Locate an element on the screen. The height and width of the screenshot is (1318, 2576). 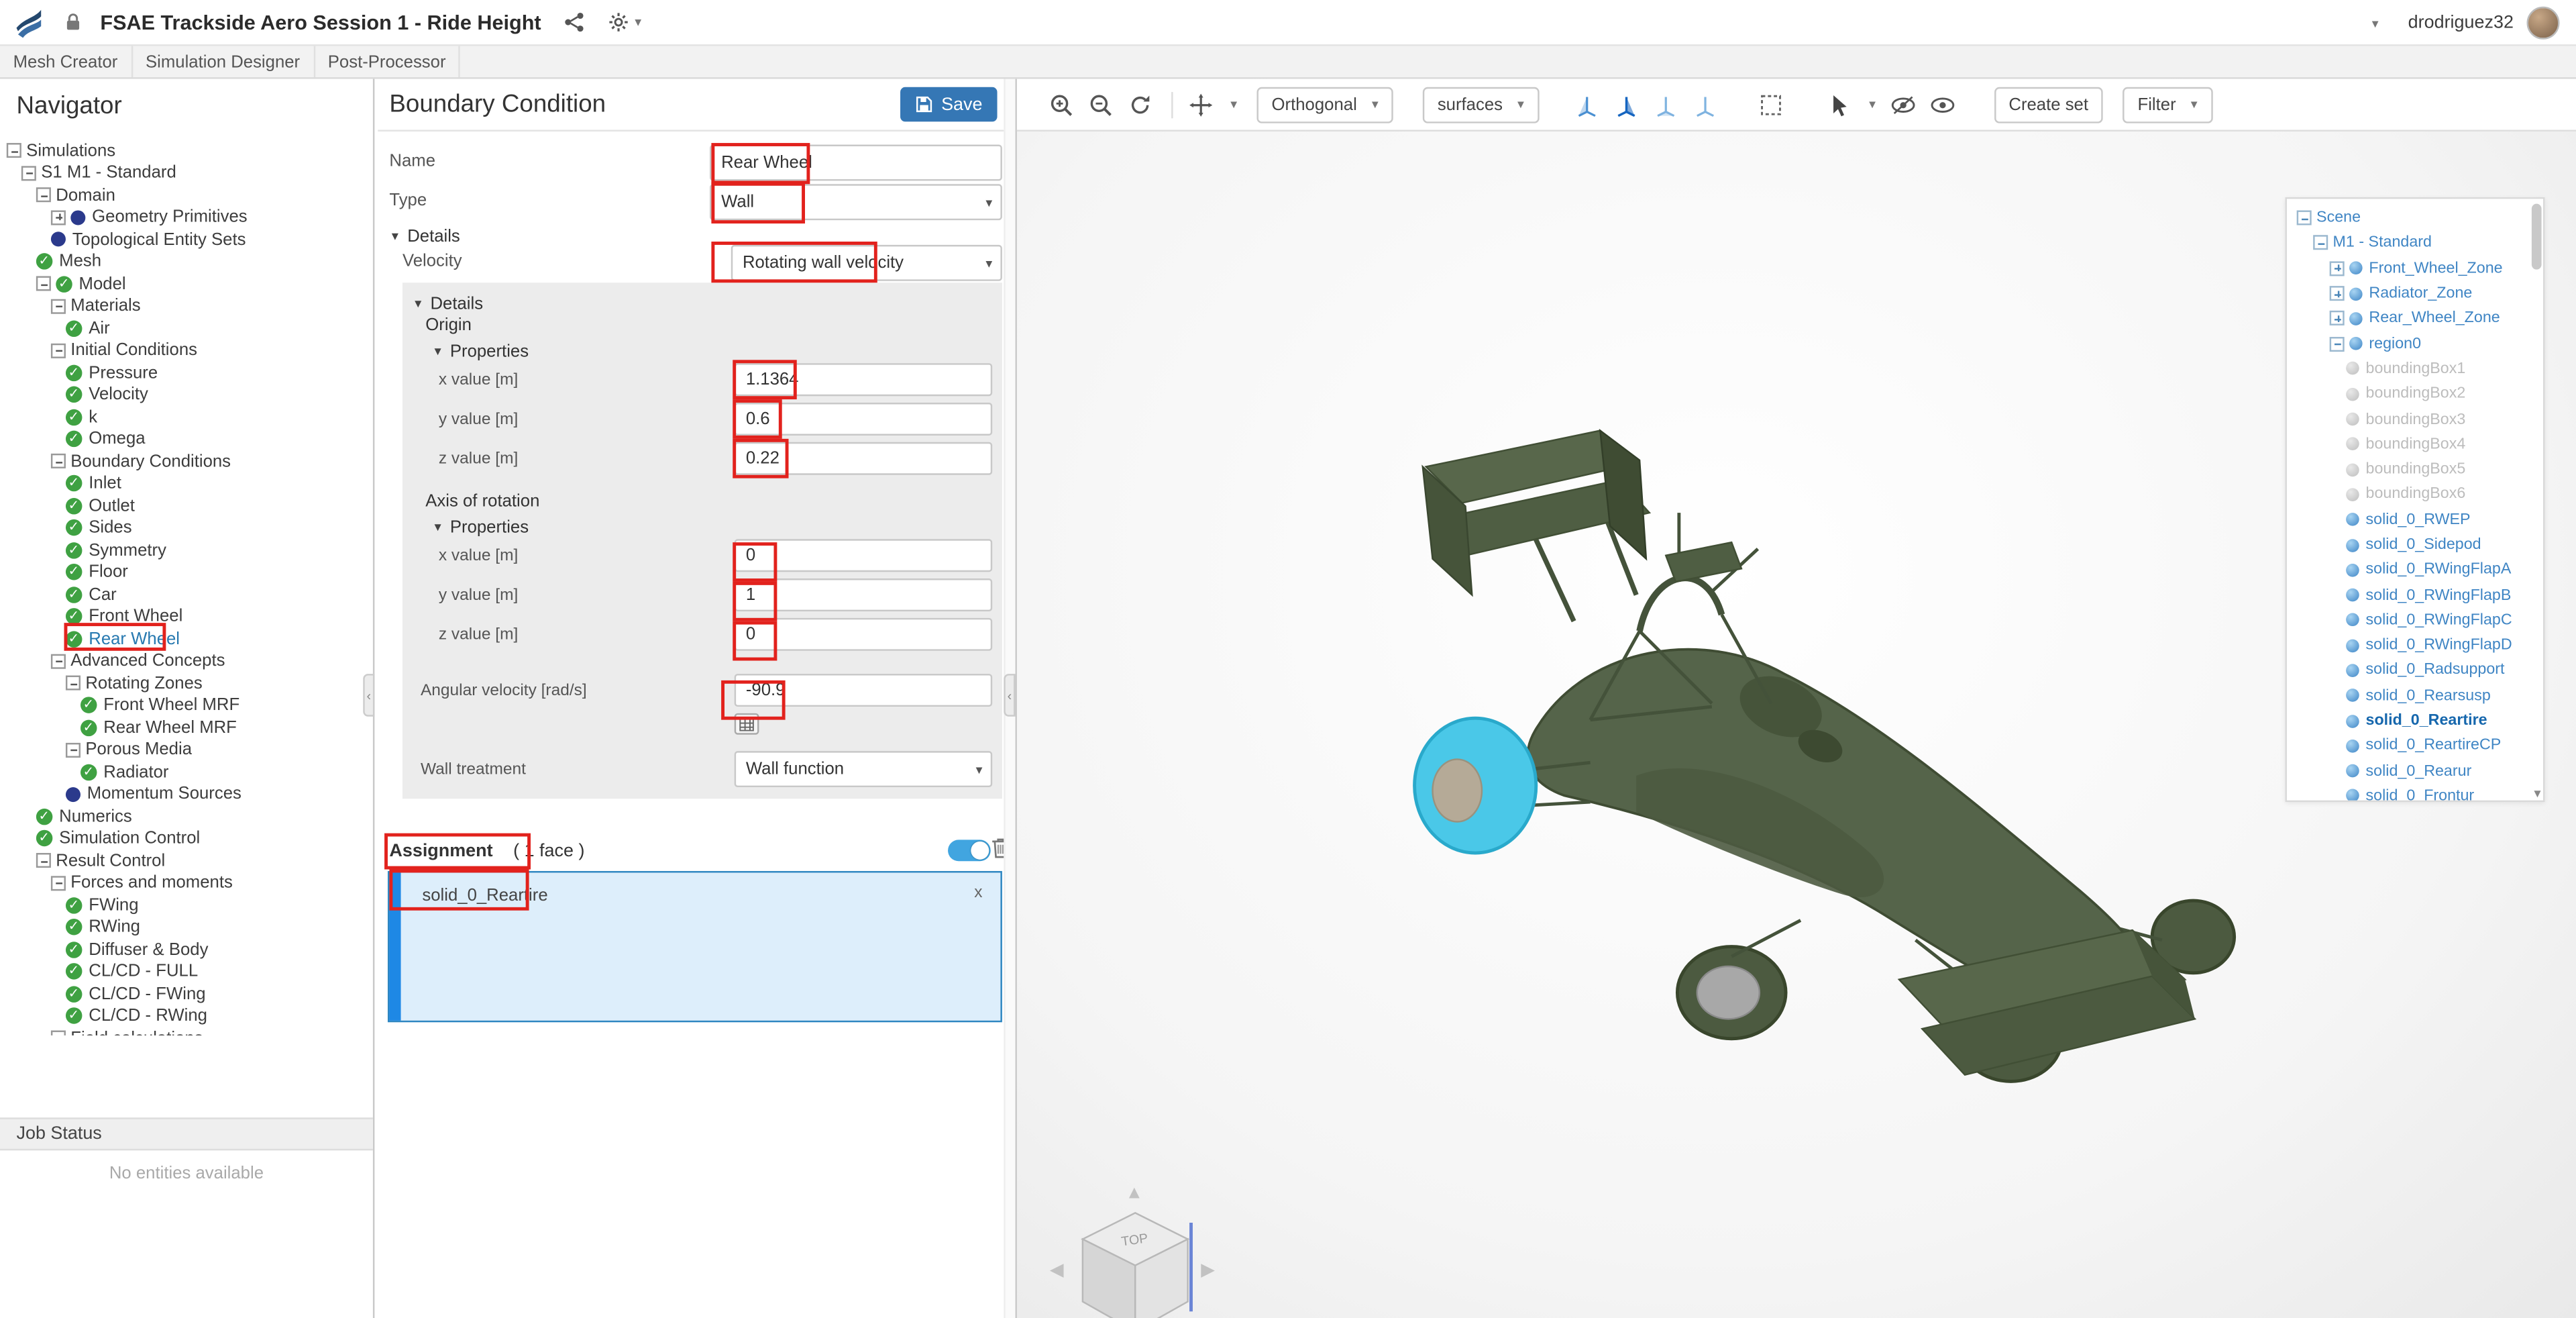
scene-tree-item: solid_0_Radsupport is located at coordinates (2415, 670).